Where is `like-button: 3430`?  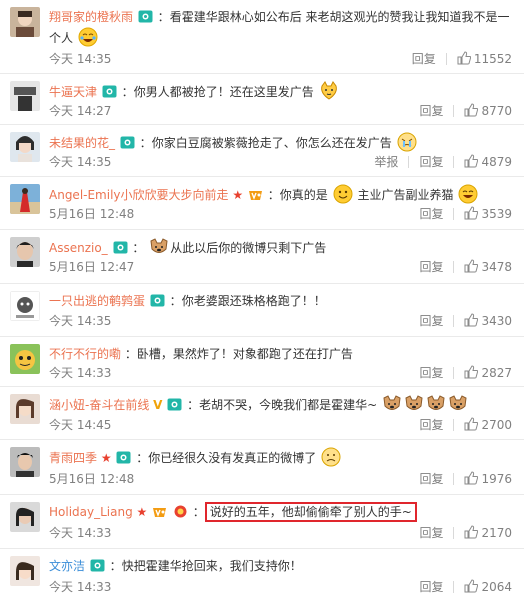 like-button: 3430 is located at coordinates (488, 320).